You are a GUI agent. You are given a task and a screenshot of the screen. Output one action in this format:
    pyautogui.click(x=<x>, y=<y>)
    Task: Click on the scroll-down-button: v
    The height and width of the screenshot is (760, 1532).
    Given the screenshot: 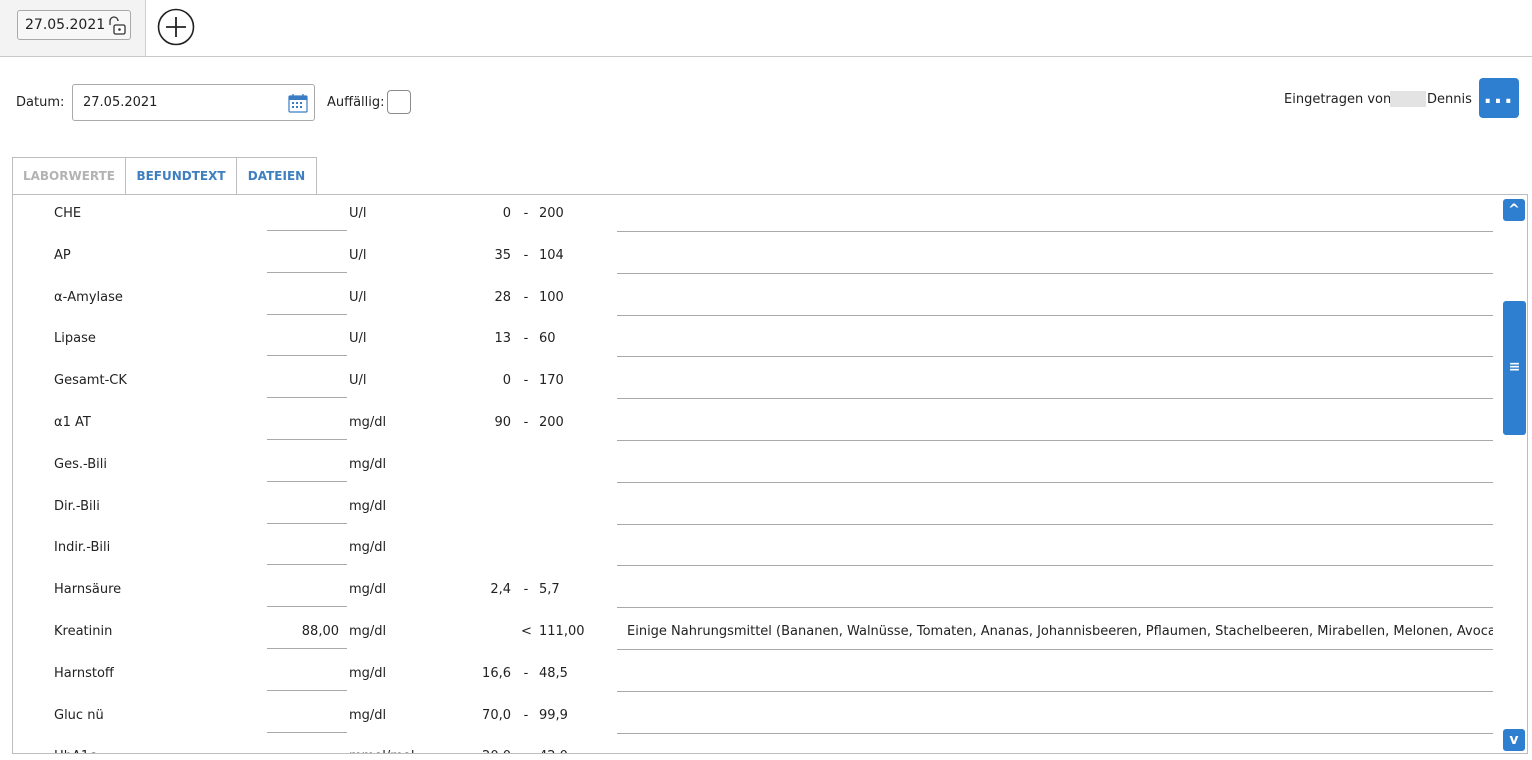 What is the action you would take?
    pyautogui.click(x=1514, y=740)
    